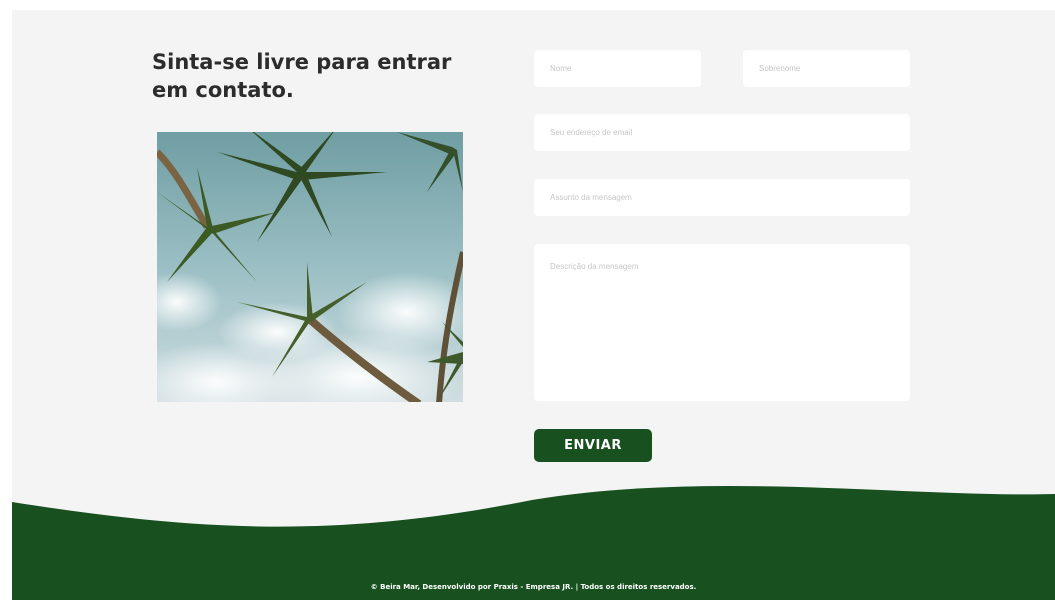 The width and height of the screenshot is (1055, 600). Describe the element at coordinates (617, 68) in the screenshot. I see `first-name-input` at that location.